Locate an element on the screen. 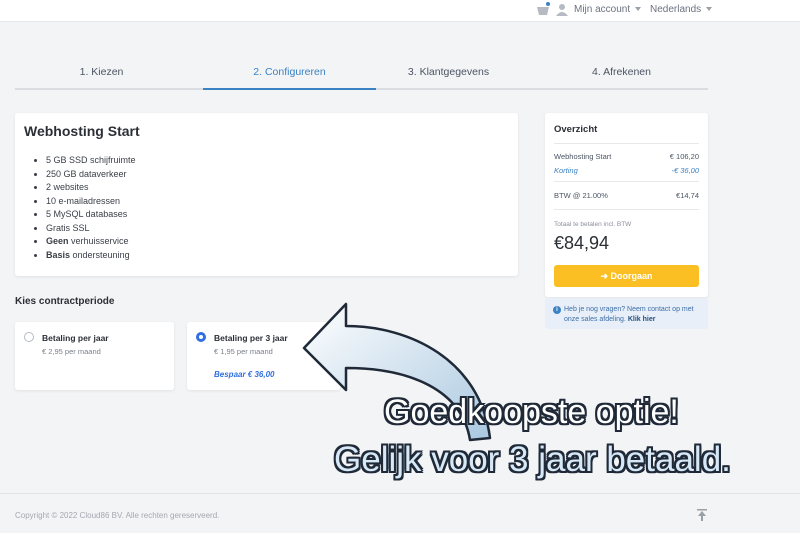 The image size is (800, 533). radio-yearly is located at coordinates (29, 337).